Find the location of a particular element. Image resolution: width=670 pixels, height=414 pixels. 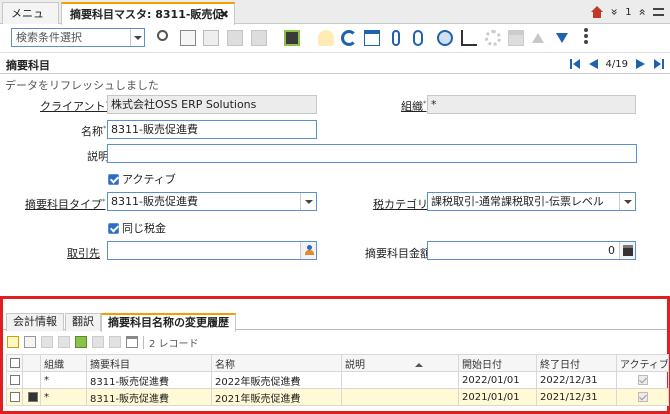

cell-name: 2021年販売促進費 is located at coordinates (276, 397).